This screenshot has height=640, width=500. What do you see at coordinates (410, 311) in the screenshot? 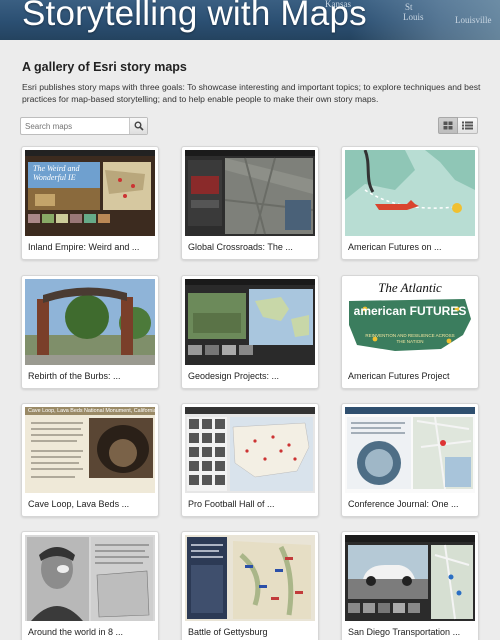
I see `thumb-headline: american FUTURES` at bounding box center [410, 311].